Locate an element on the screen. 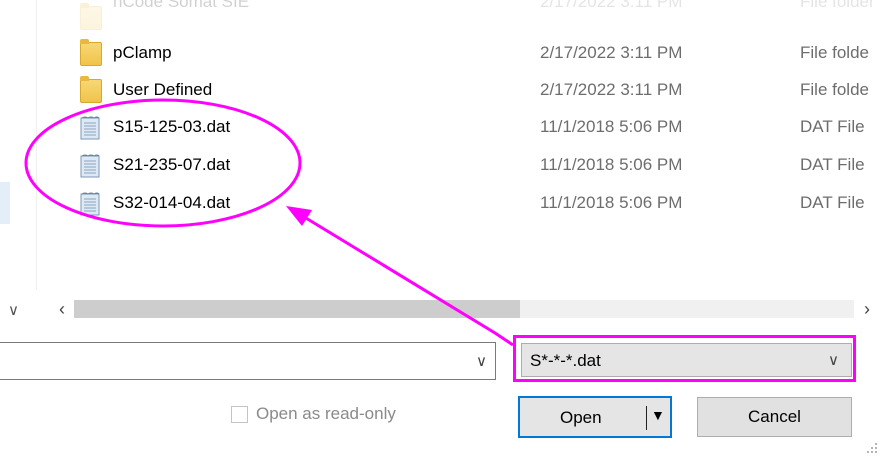 The image size is (882, 458). list-item: pClamp 2/17/2022 3:11 PM File folde is located at coordinates (441, 54).